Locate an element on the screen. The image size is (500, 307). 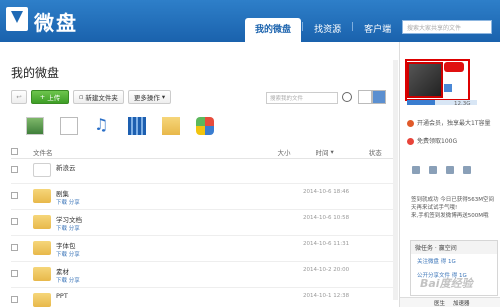
file-toolbar: ↩ + 上传 ▫ 新建文件夹 更多操作 ▾ is located at coordinates (91, 97).